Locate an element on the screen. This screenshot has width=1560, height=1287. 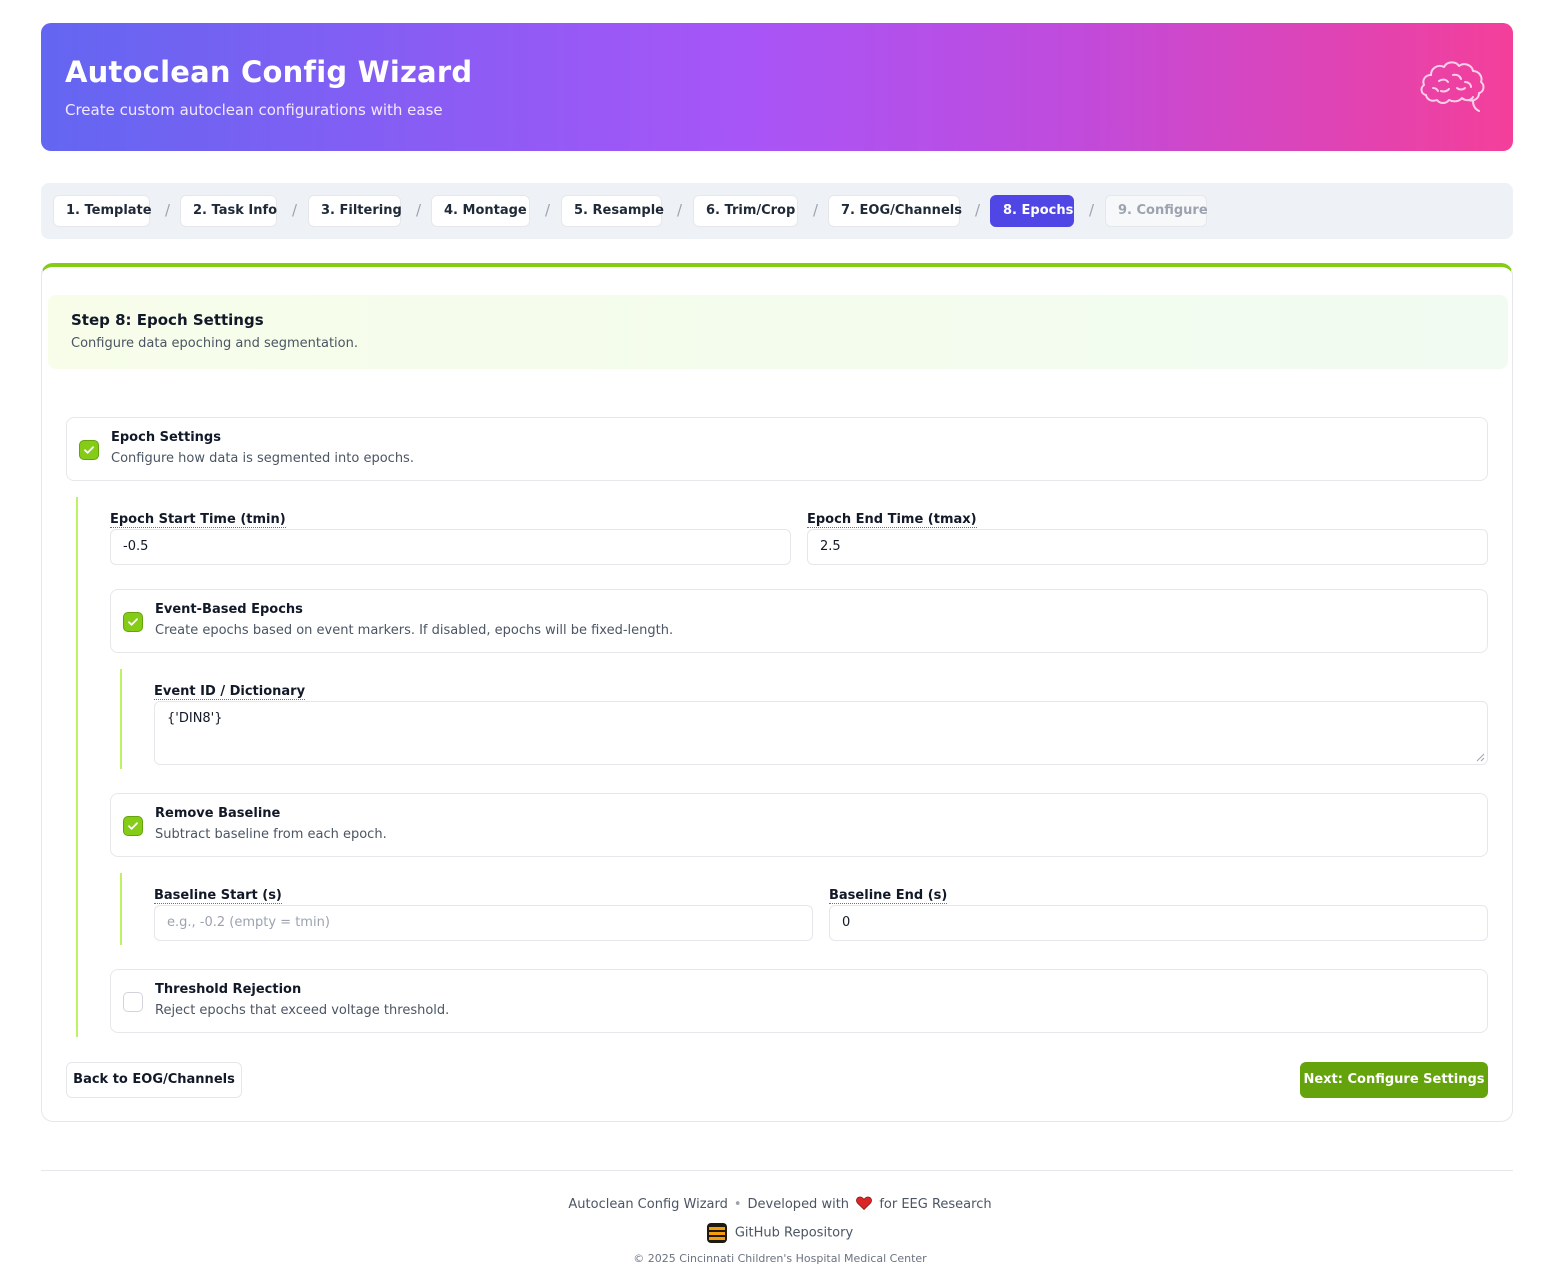
threshold-rejection-label: Threshold Rejection is located at coordinates (228, 989).